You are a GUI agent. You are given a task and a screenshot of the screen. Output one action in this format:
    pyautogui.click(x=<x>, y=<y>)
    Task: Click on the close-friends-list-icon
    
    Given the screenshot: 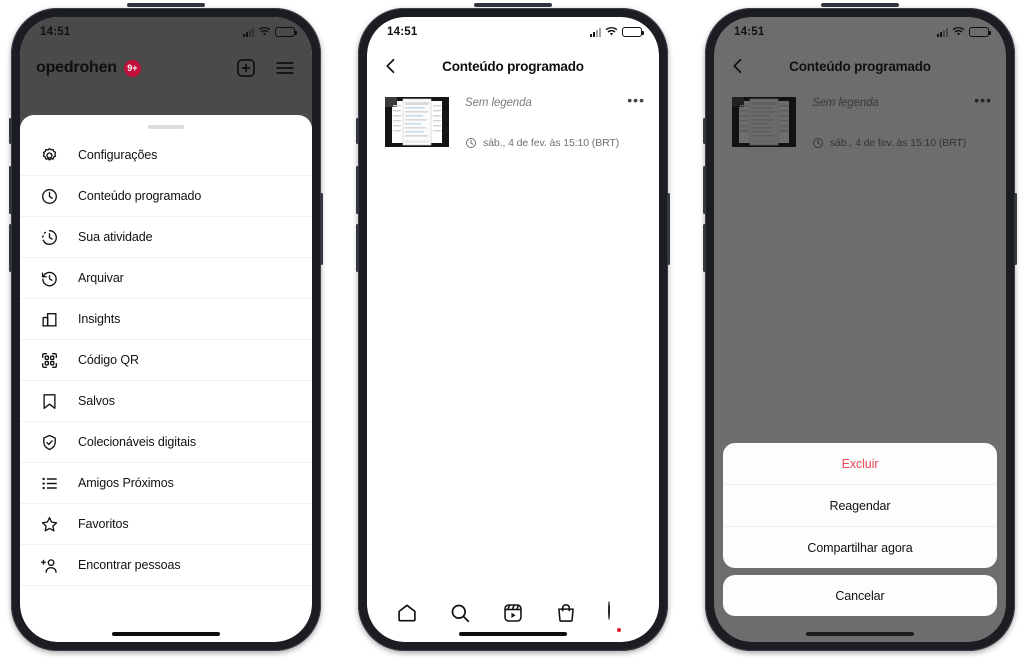 What is the action you would take?
    pyautogui.click(x=49, y=483)
    